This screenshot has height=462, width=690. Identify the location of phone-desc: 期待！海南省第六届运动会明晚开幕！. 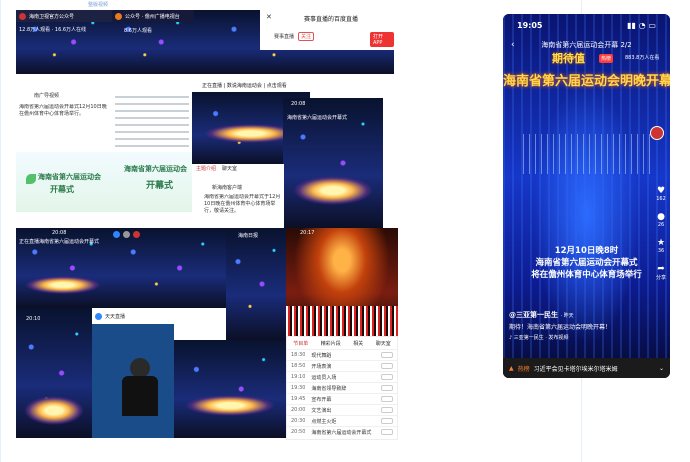
(560, 327).